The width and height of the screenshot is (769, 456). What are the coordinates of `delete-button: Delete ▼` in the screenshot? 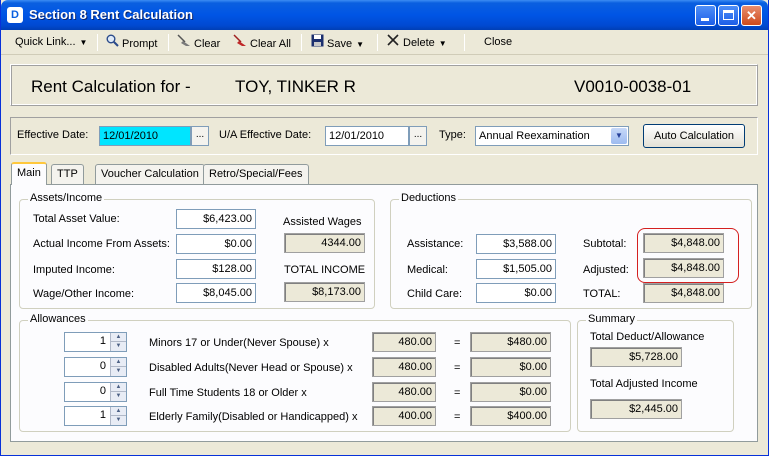 It's located at (416, 42).